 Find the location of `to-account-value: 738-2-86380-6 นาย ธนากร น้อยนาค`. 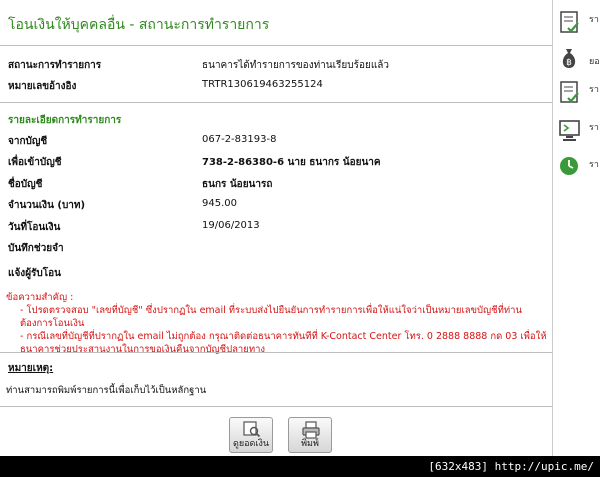

to-account-value: 738-2-86380-6 นาย ธนากร น้อยนาค is located at coordinates (291, 162).